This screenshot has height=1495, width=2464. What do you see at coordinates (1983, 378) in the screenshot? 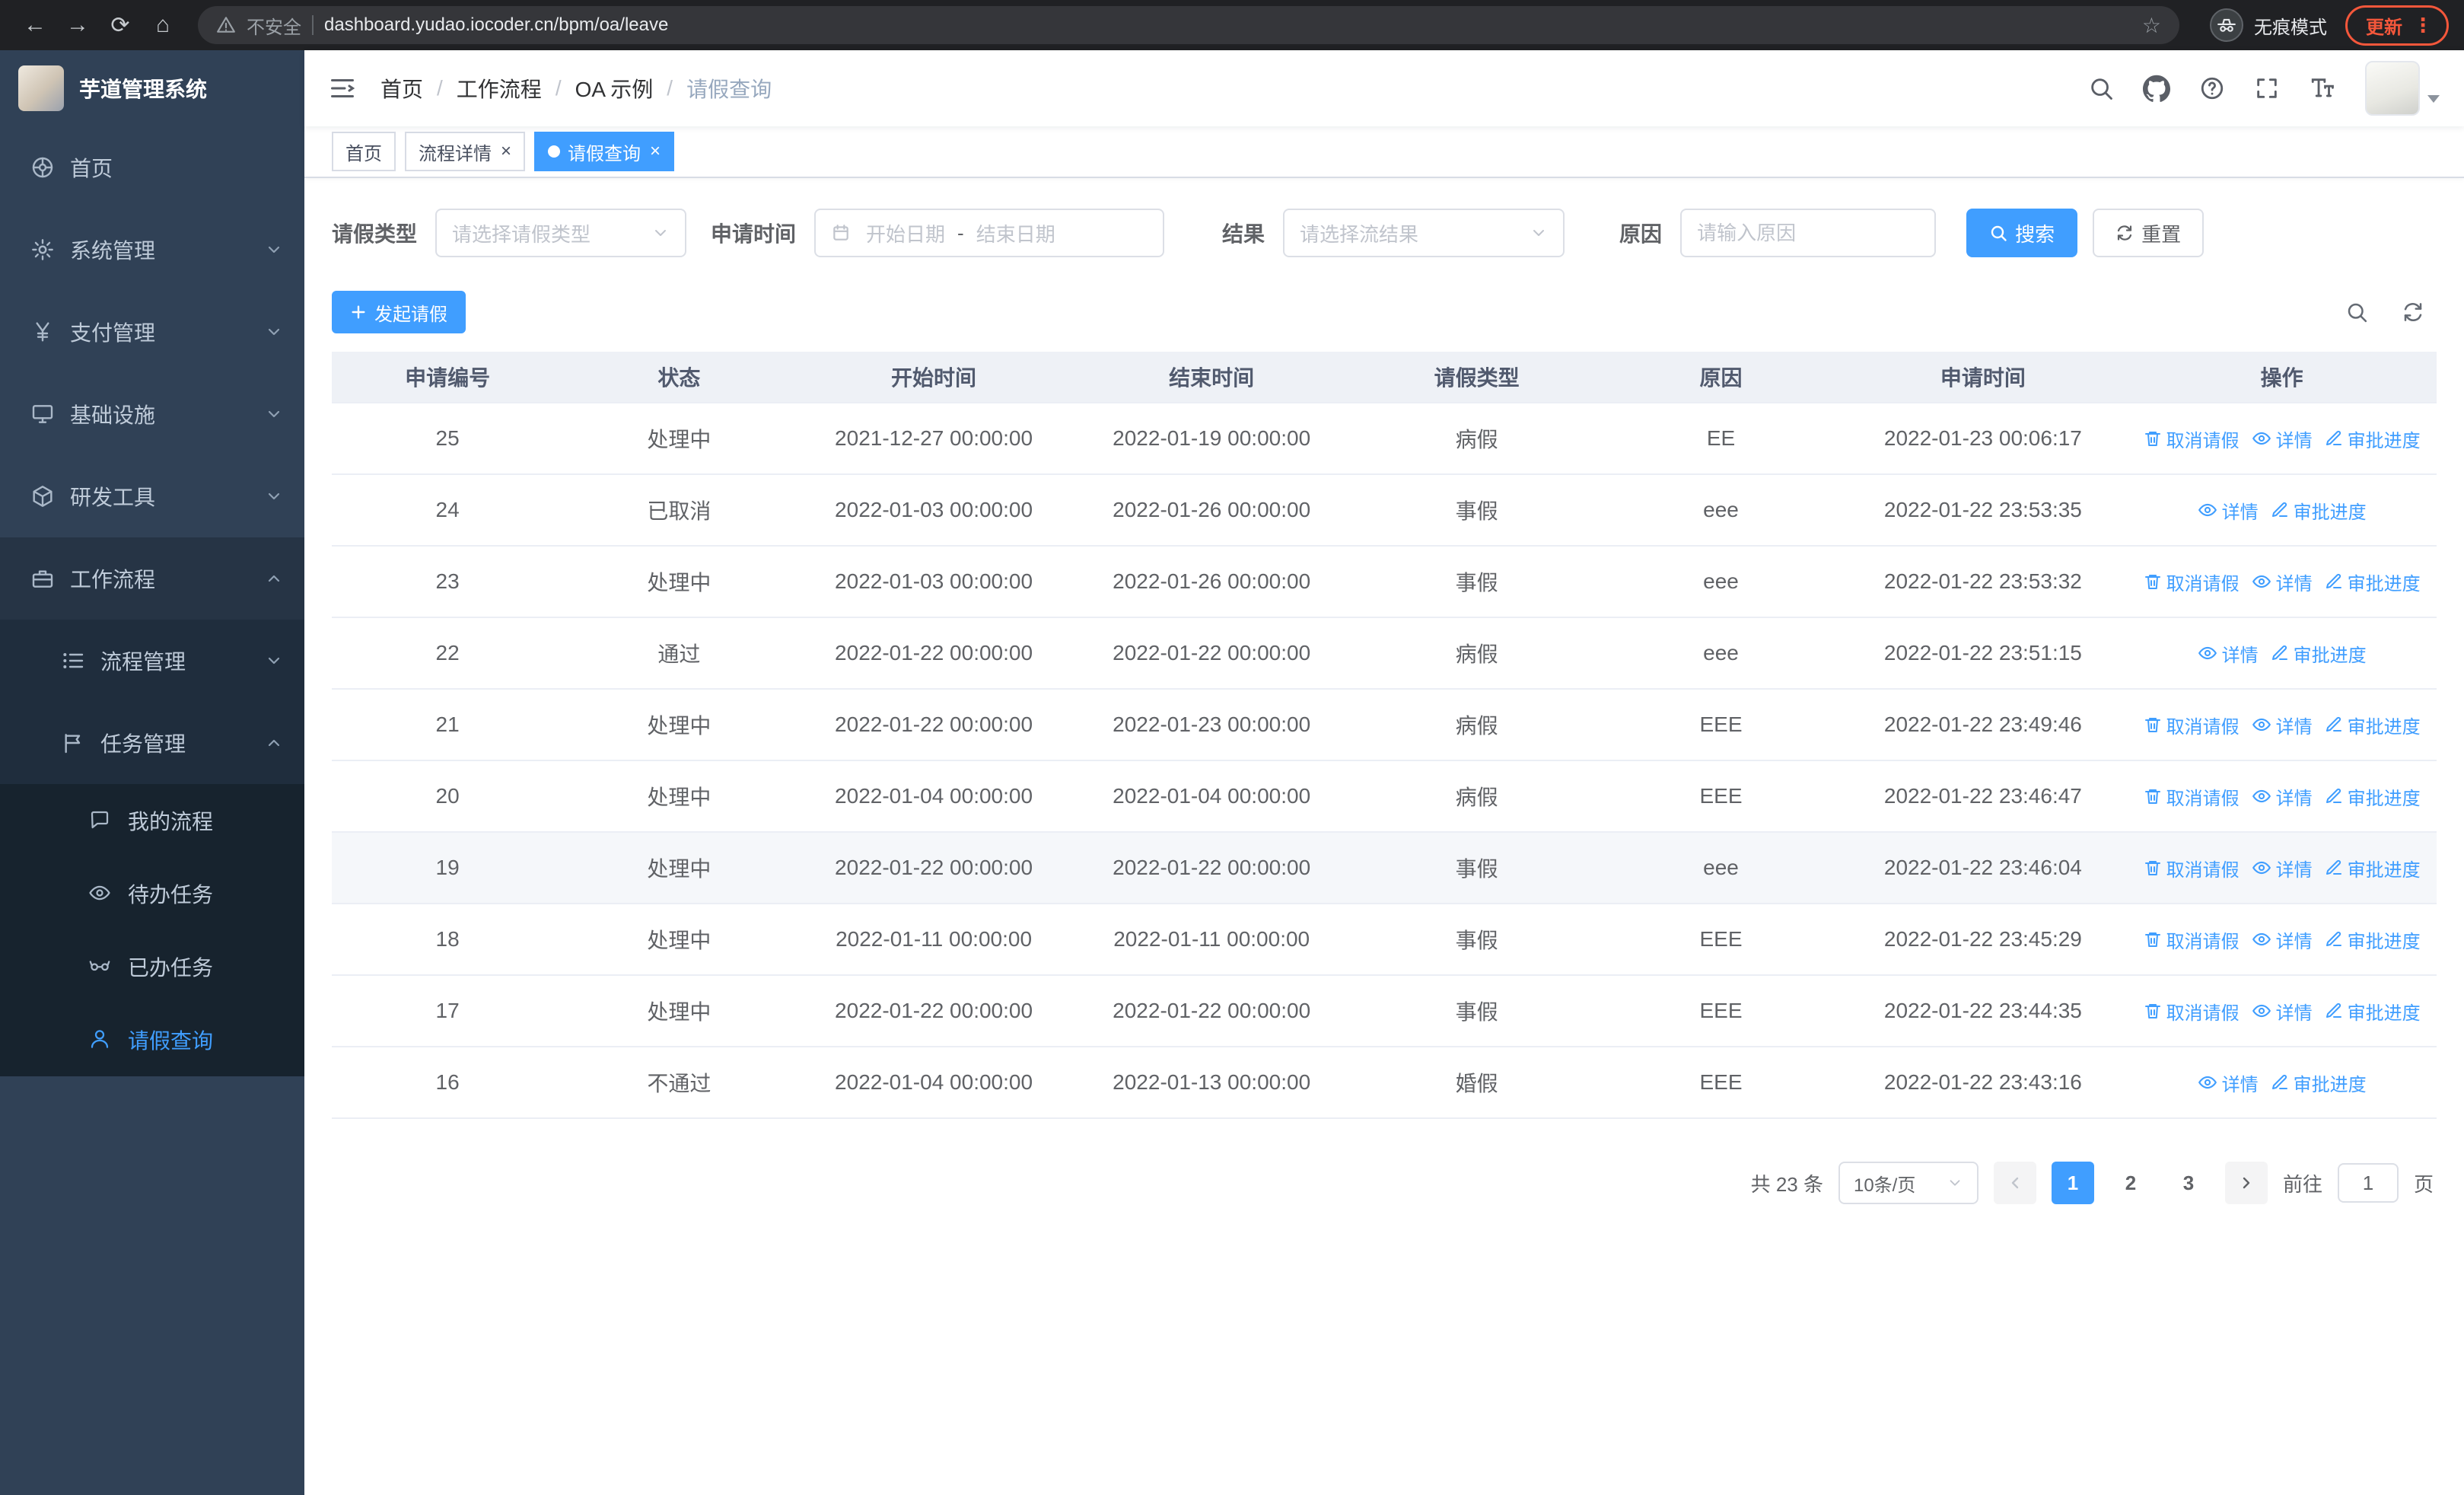
I see `col-header-apply: 申请时间` at bounding box center [1983, 378].